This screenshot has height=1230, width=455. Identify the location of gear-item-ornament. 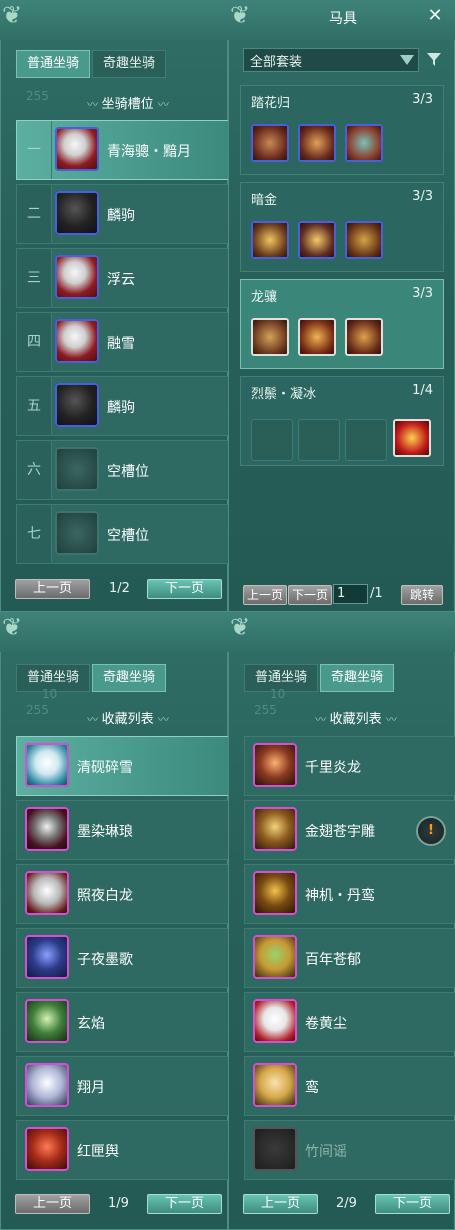
(412, 438).